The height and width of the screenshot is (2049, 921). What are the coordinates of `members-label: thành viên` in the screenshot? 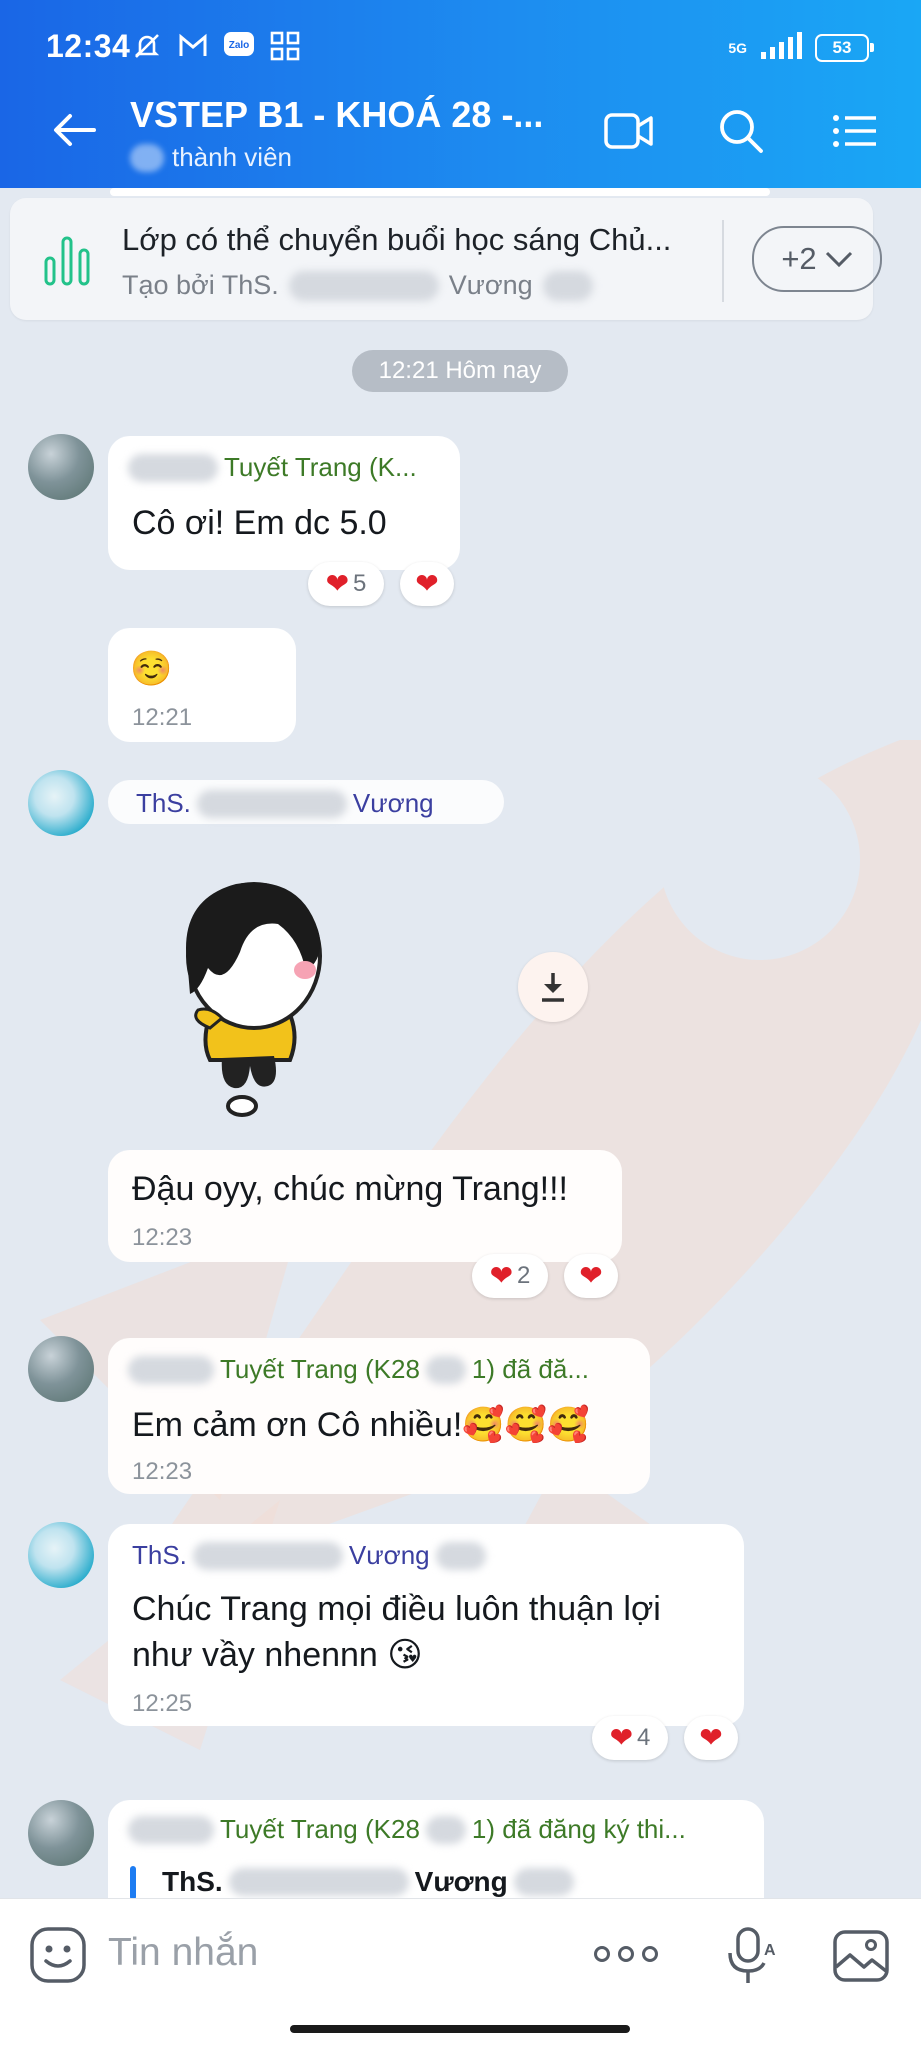 It's located at (232, 157).